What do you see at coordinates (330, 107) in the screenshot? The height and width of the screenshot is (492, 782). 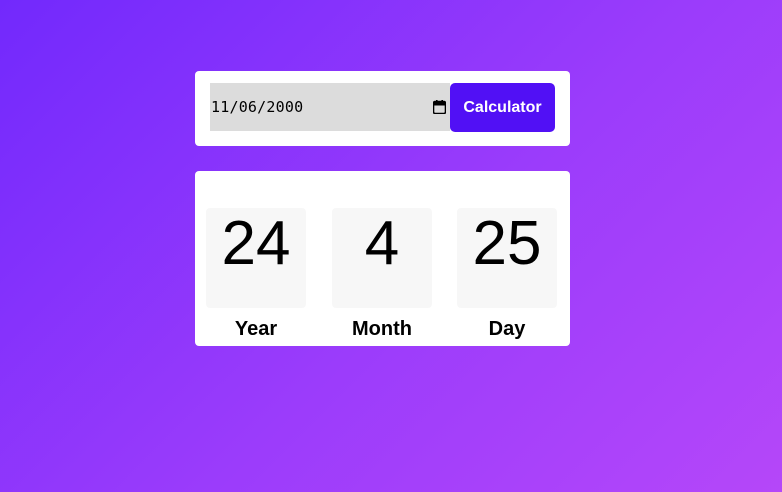 I see `date-input: 11/06/2000` at bounding box center [330, 107].